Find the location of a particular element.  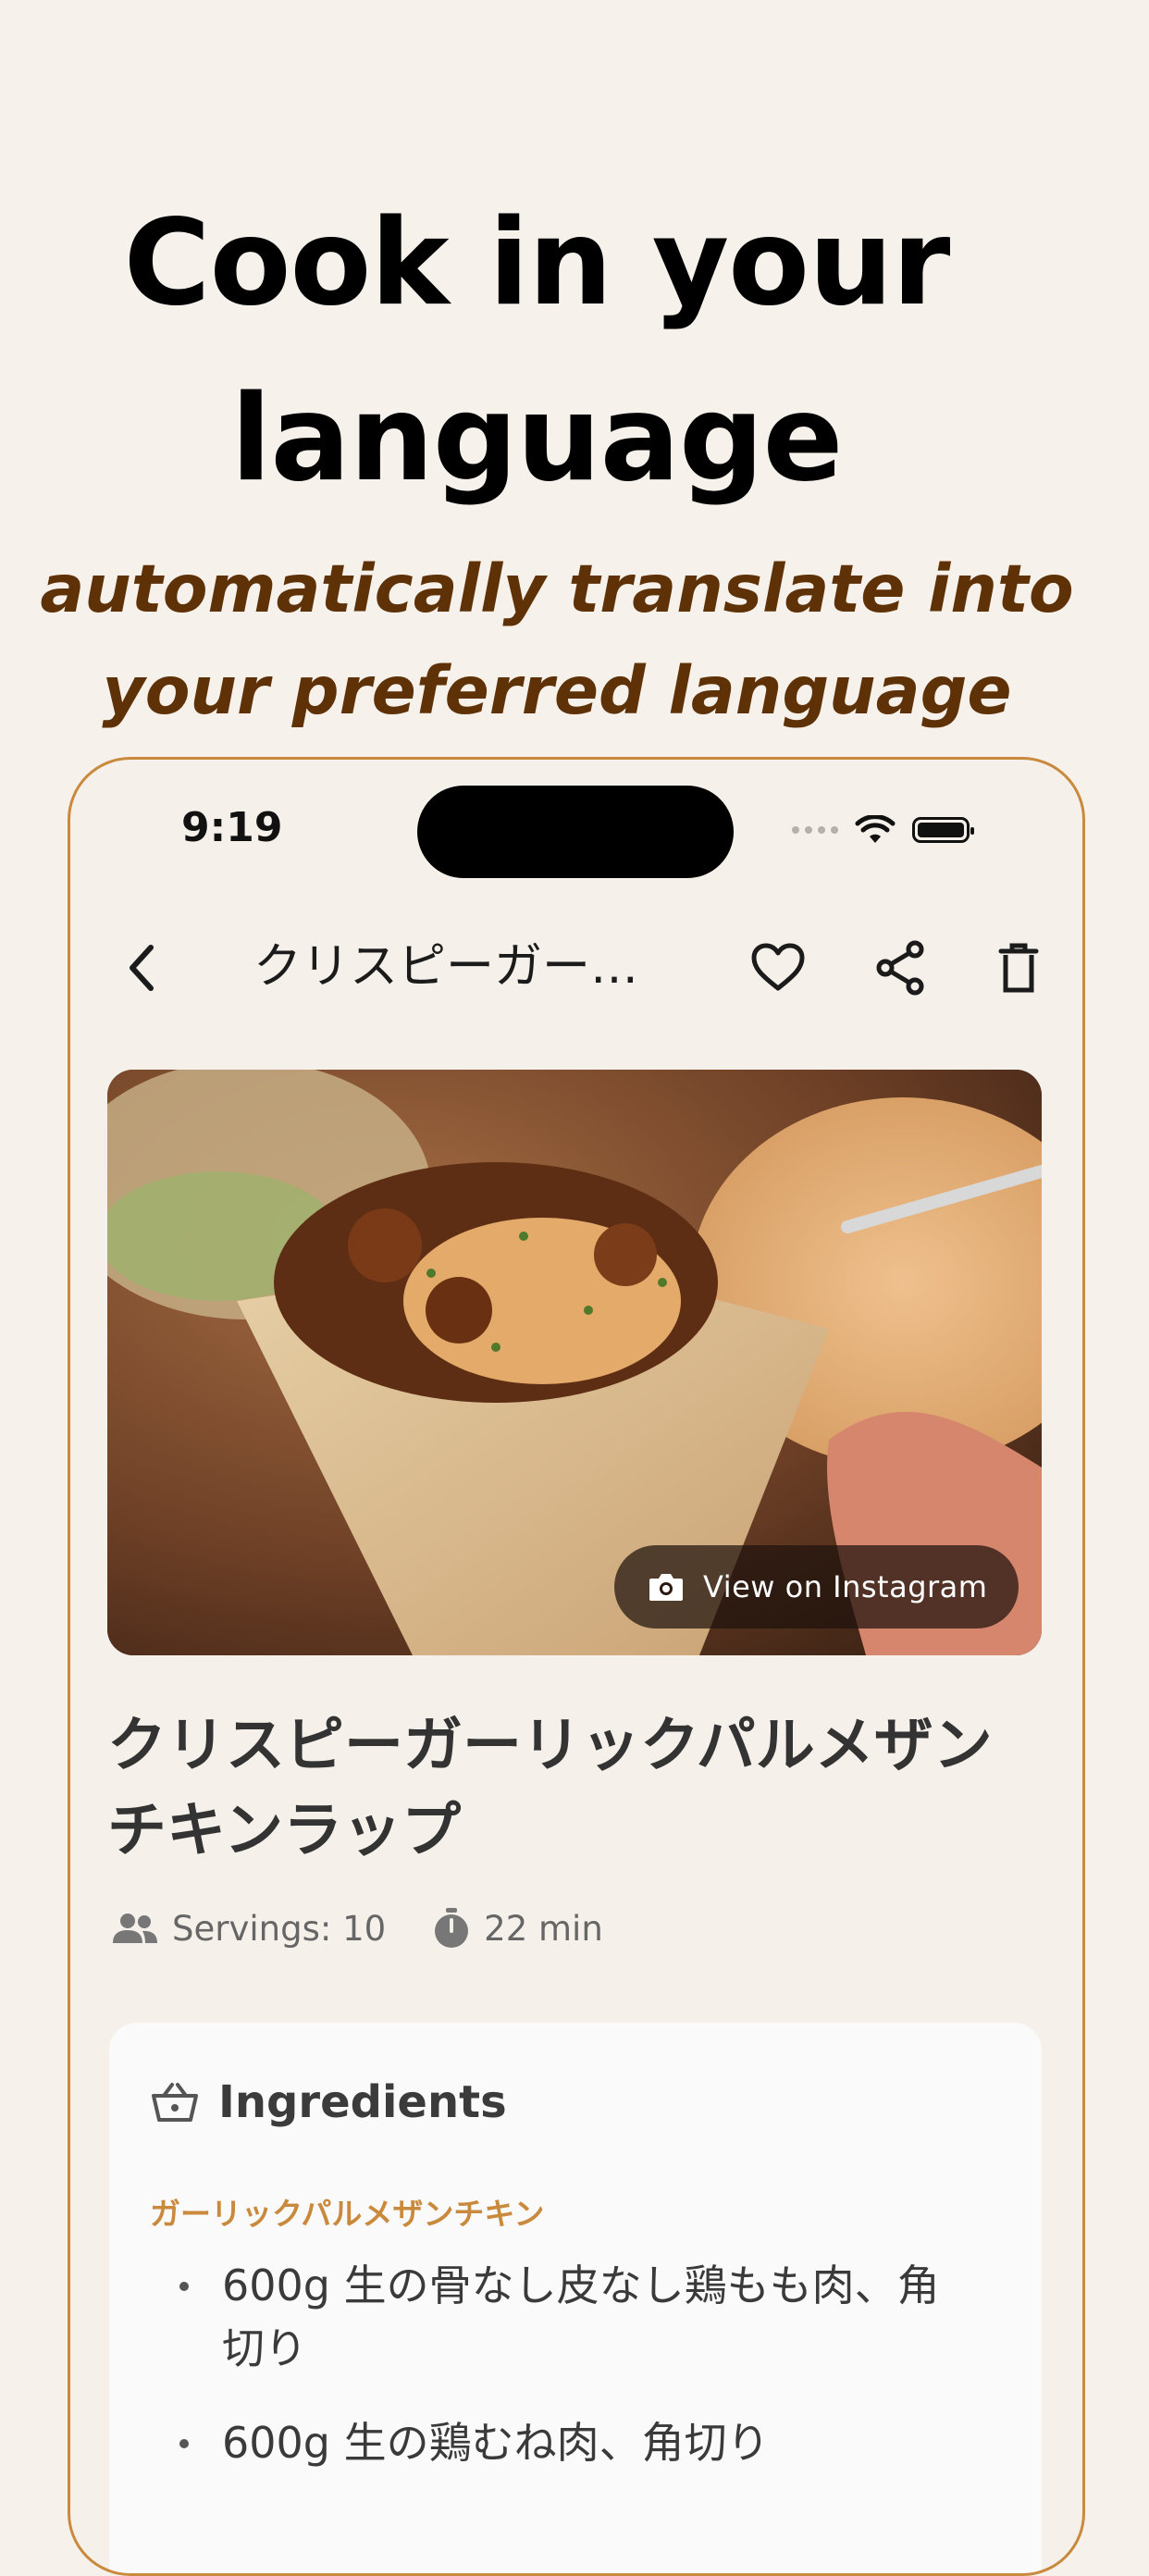

ingredient-item-line: 切り is located at coordinates (265, 2348).